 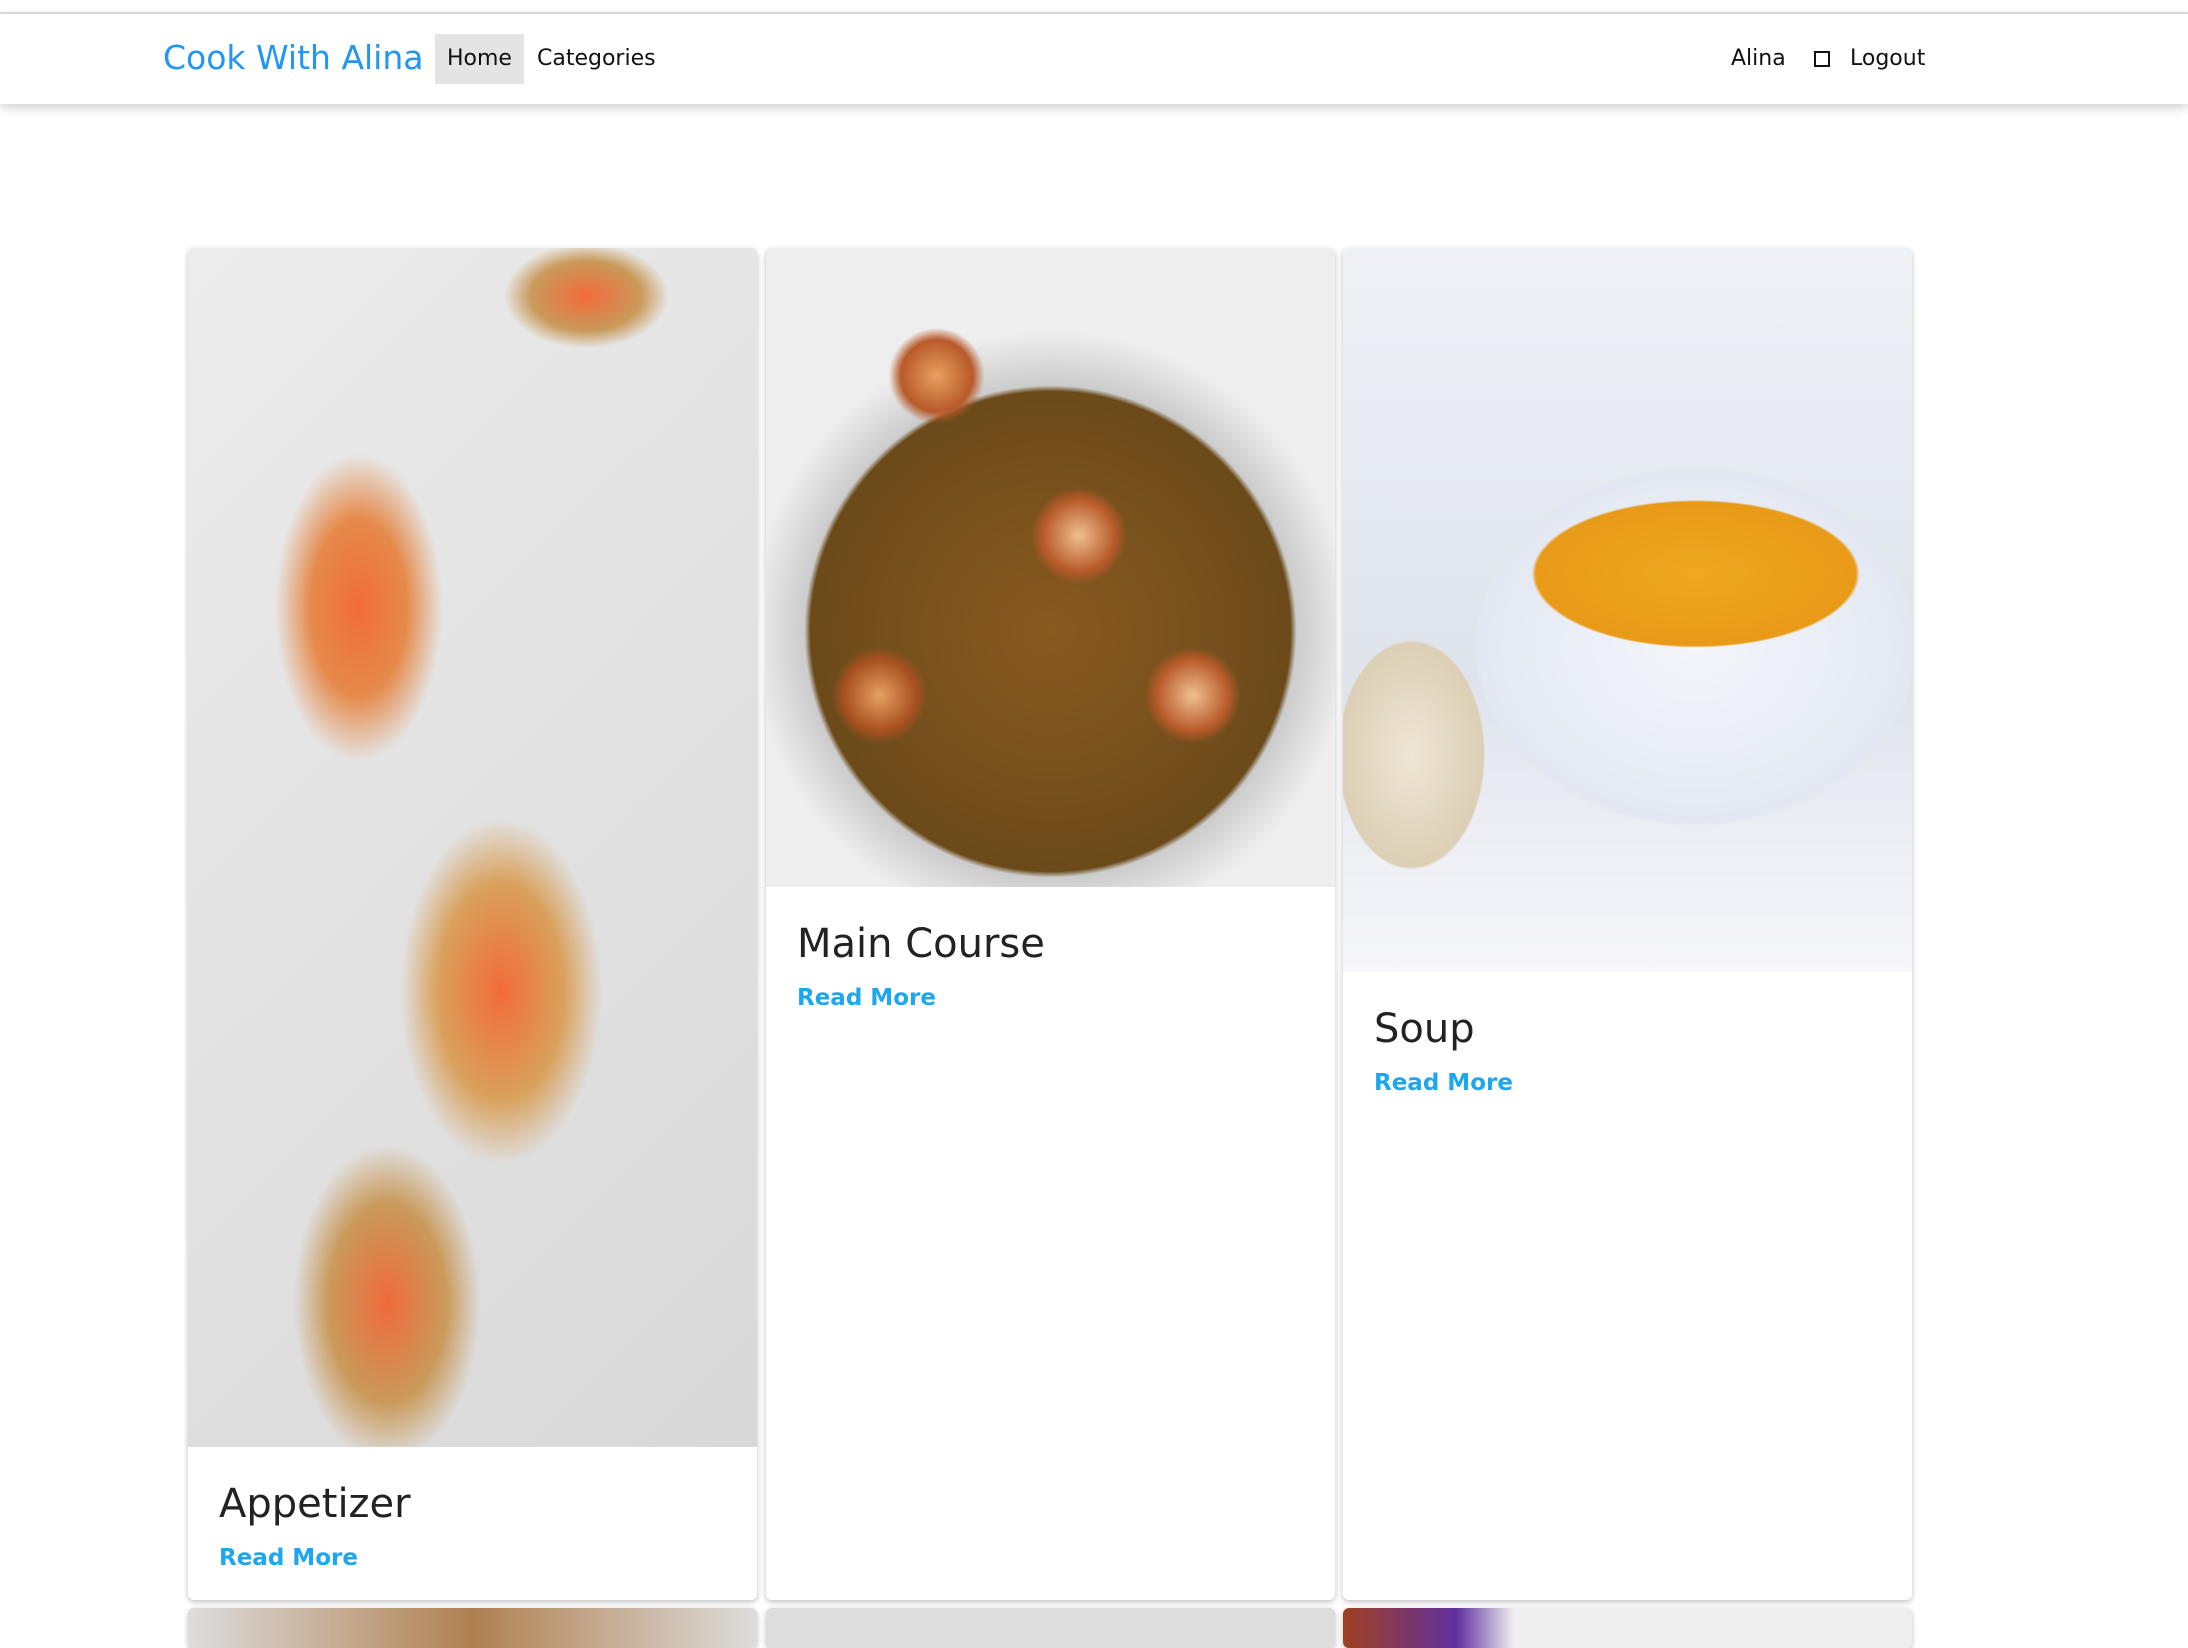 What do you see at coordinates (1094, 7) in the screenshot?
I see `browser-top-border` at bounding box center [1094, 7].